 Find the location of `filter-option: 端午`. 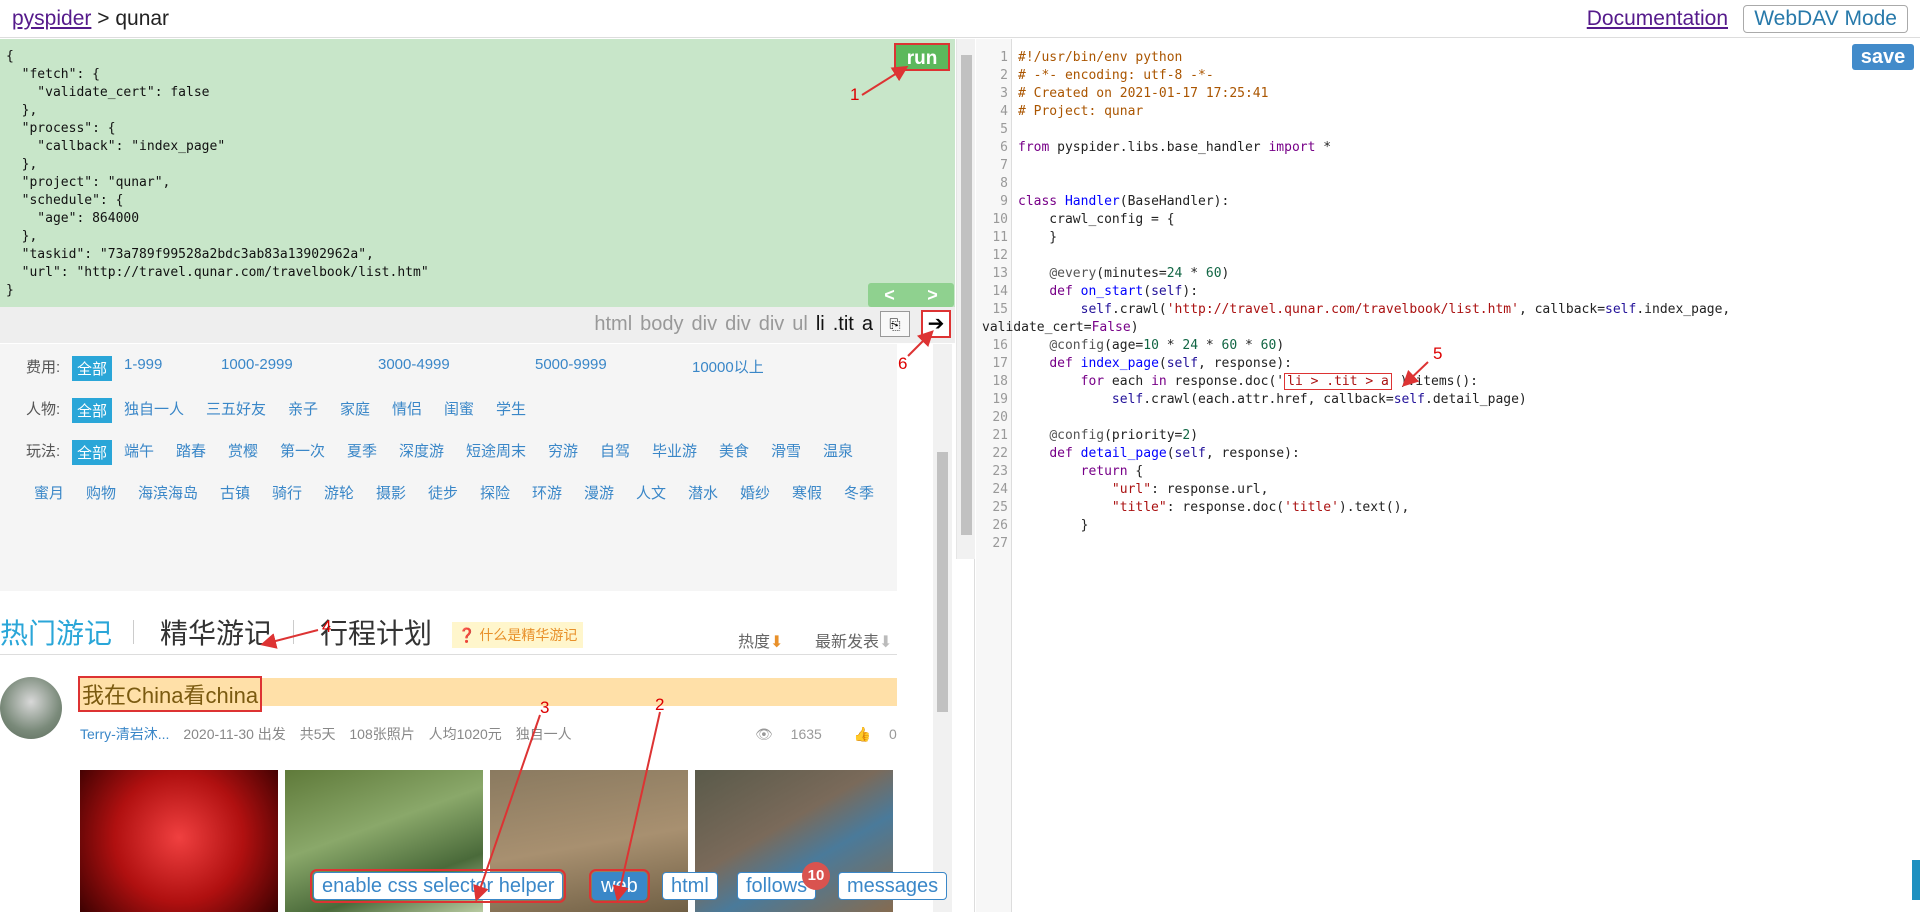

filter-option: 端午 is located at coordinates (139, 450).